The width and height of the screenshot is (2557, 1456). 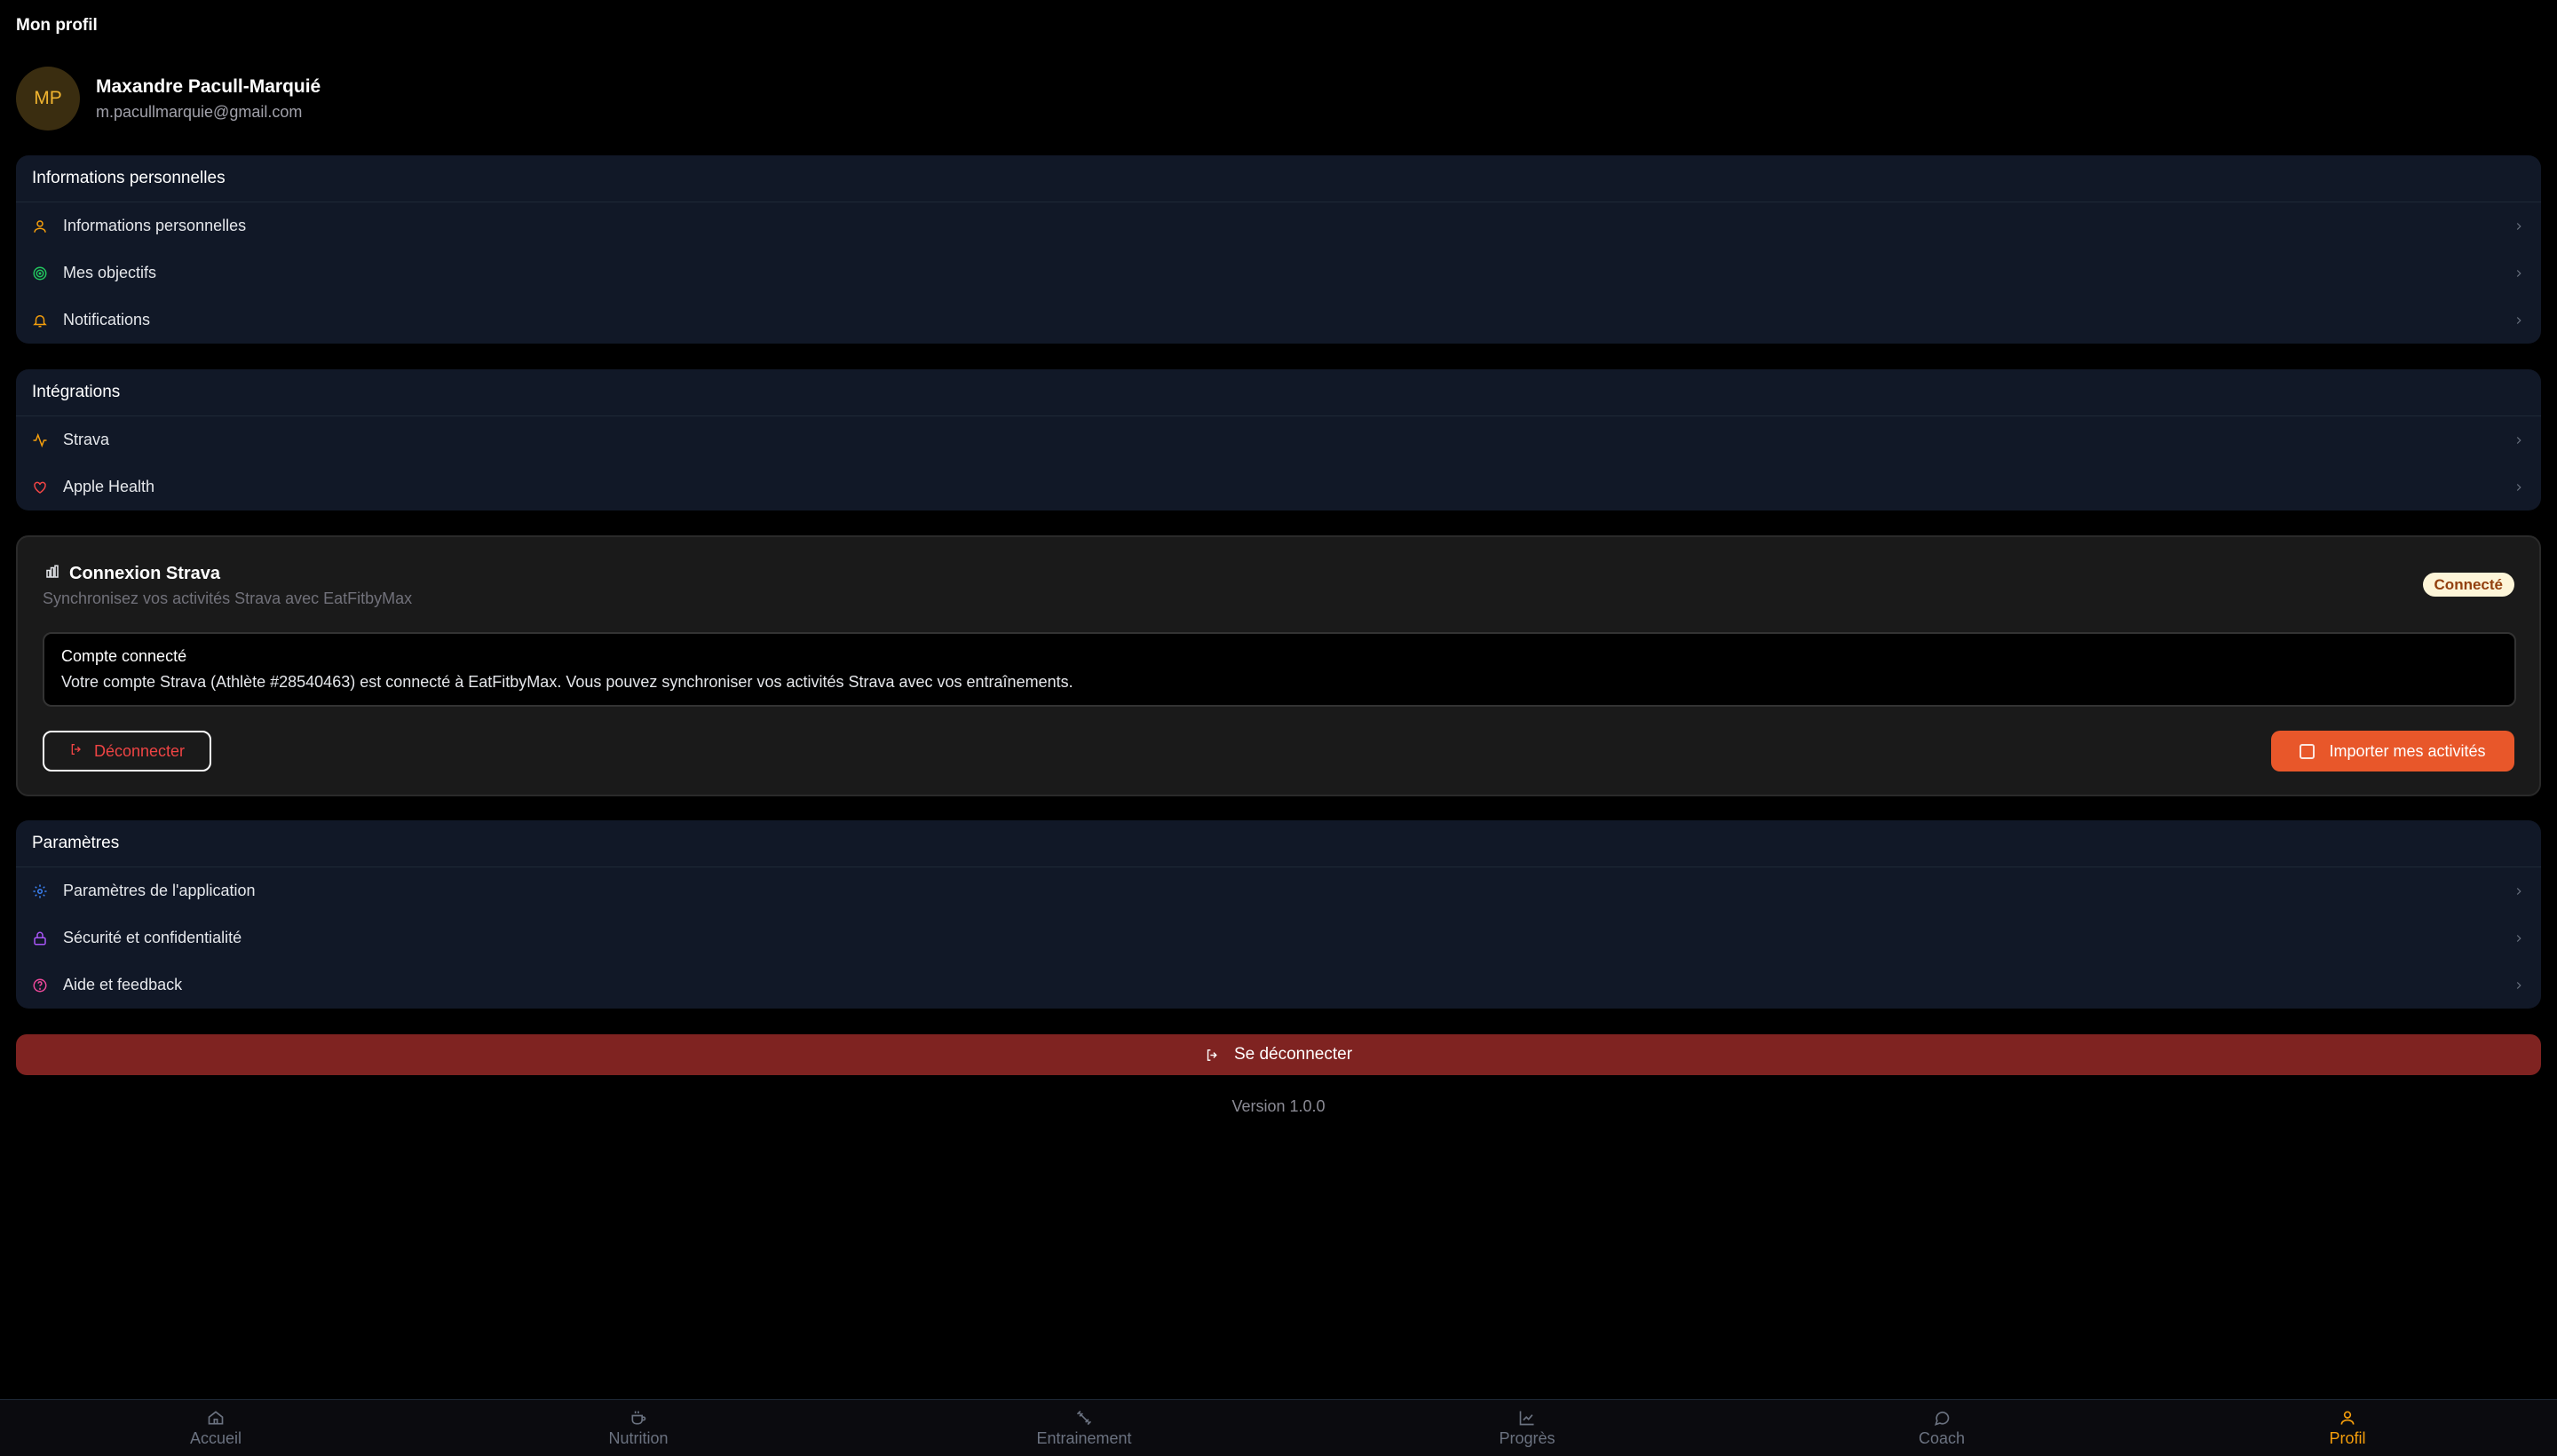 What do you see at coordinates (1084, 1418) in the screenshot?
I see `dumbbell-icon` at bounding box center [1084, 1418].